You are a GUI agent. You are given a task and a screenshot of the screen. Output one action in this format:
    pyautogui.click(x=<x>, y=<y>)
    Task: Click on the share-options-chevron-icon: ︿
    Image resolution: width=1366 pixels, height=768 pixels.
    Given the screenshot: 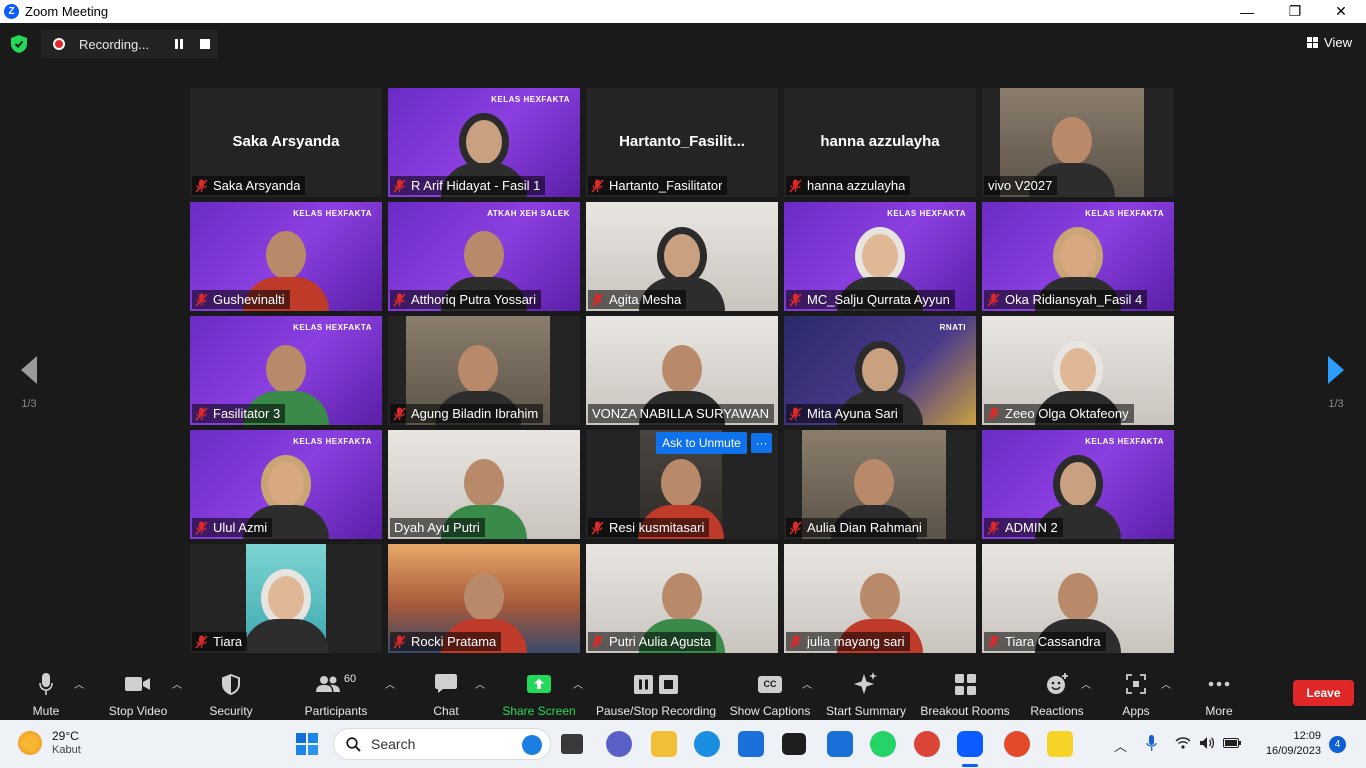 What is the action you would take?
    pyautogui.click(x=578, y=683)
    